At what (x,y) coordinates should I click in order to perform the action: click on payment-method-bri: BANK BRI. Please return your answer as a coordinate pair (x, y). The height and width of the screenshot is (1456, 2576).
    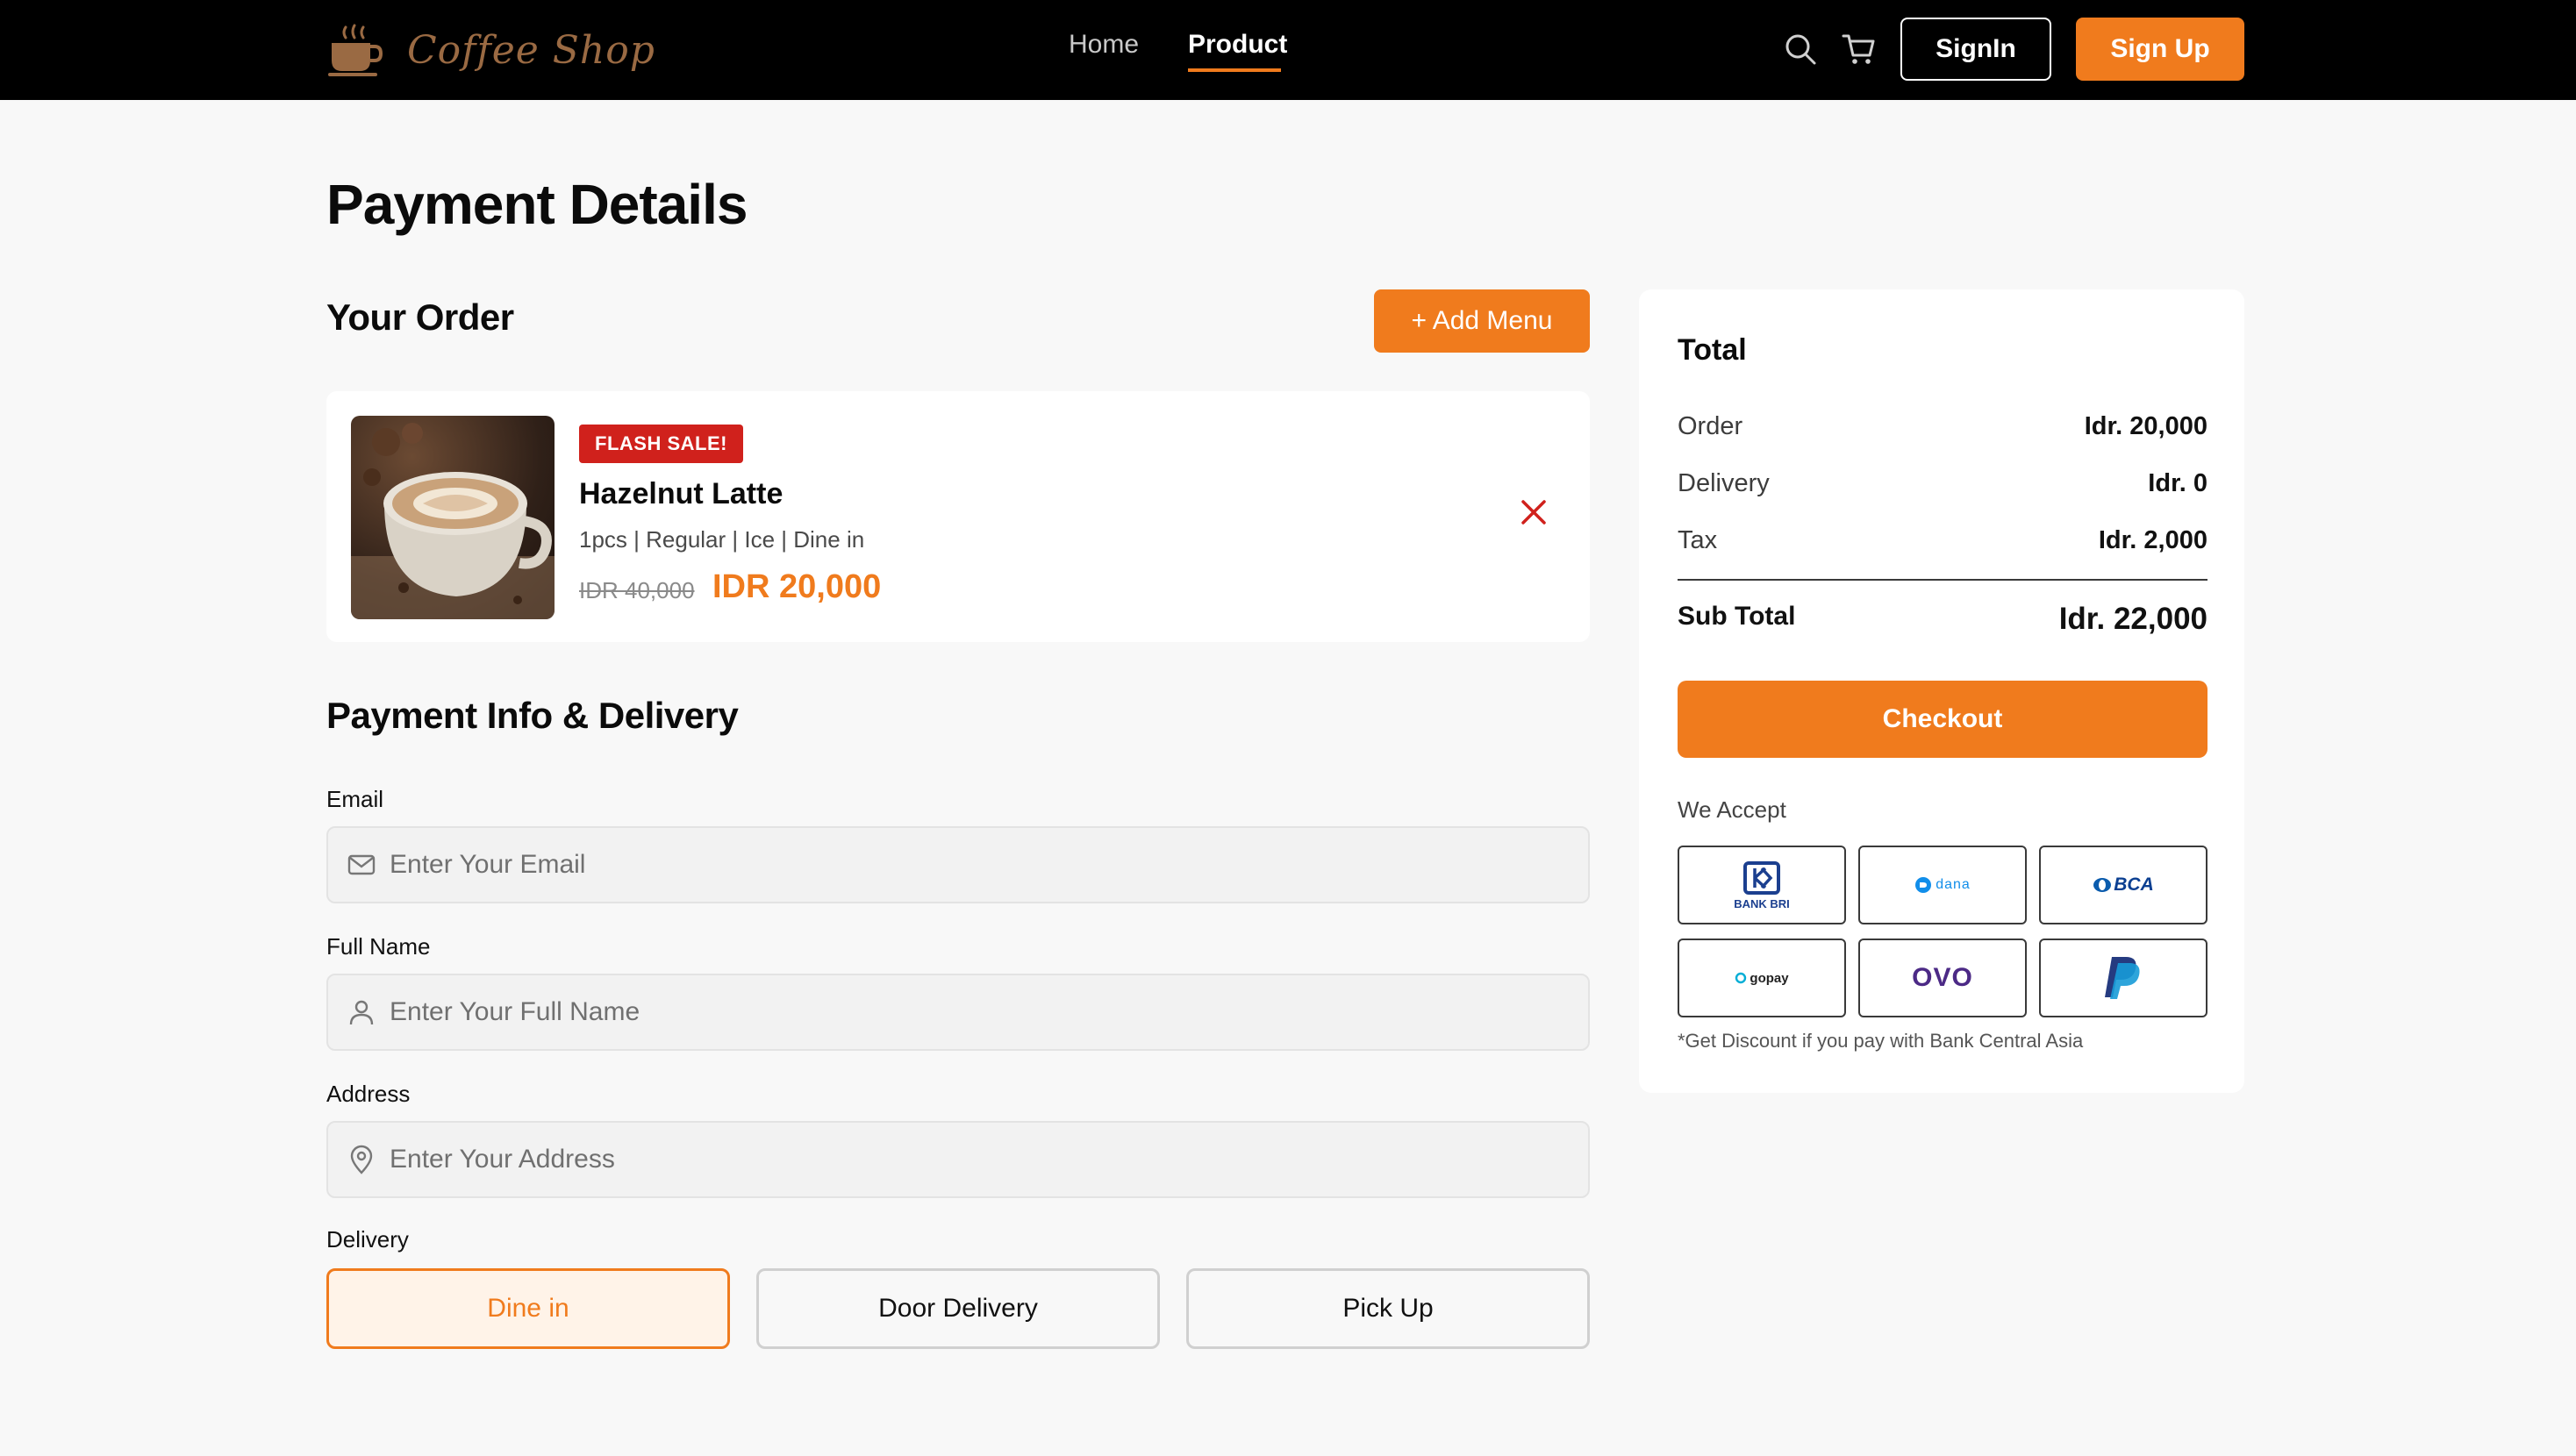
    Looking at the image, I should click on (1762, 885).